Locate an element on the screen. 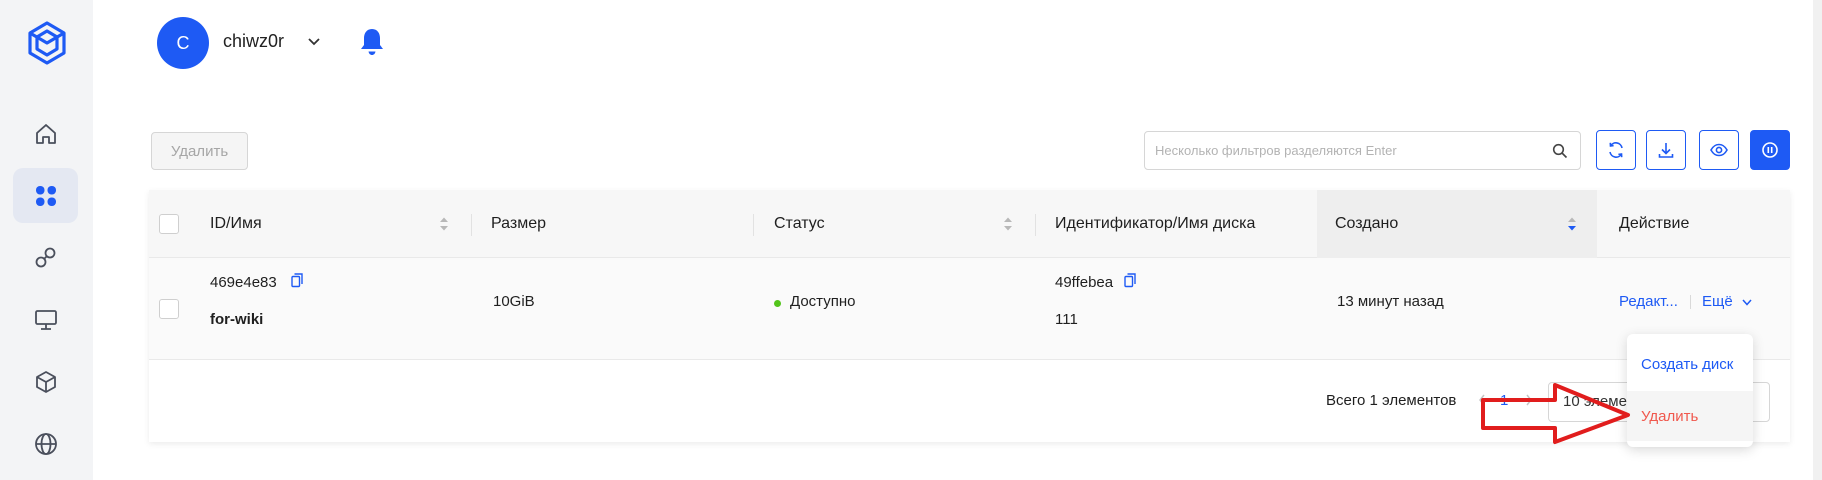  refresh-button is located at coordinates (1616, 150).